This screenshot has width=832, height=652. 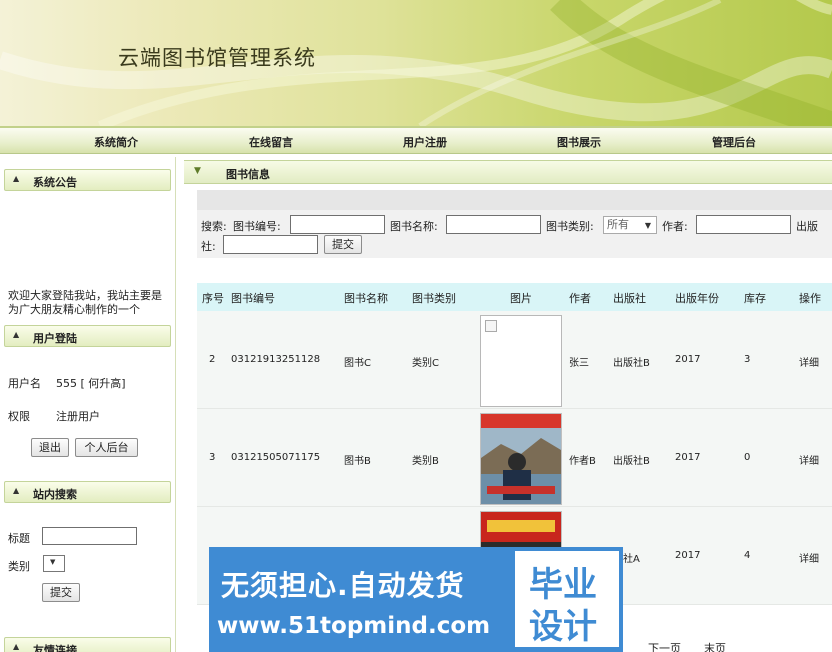 I want to click on role-label: 权限, so click(x=19, y=416).